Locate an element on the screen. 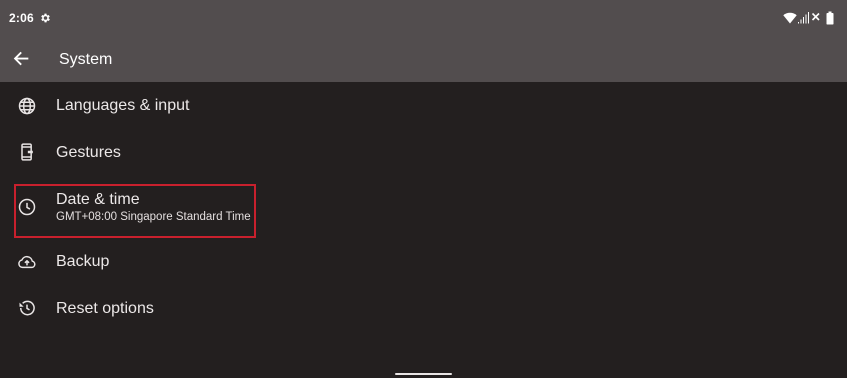 The image size is (847, 378). signal-icon is located at coordinates (803, 18).